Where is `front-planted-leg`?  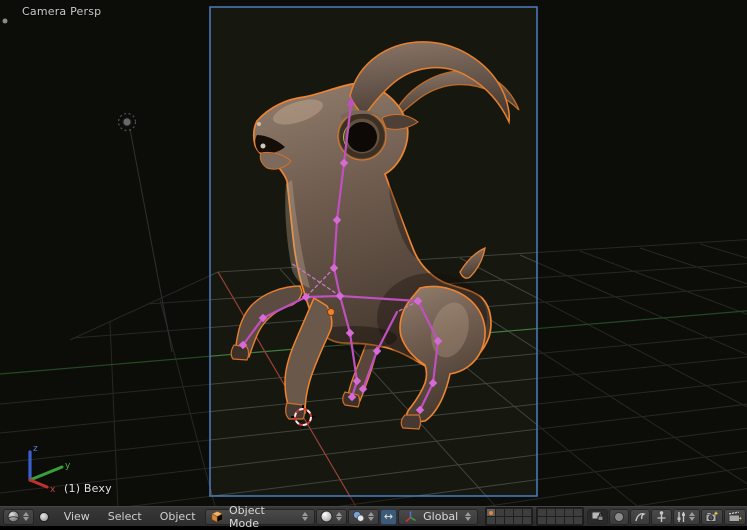
front-planted-leg is located at coordinates (308, 355).